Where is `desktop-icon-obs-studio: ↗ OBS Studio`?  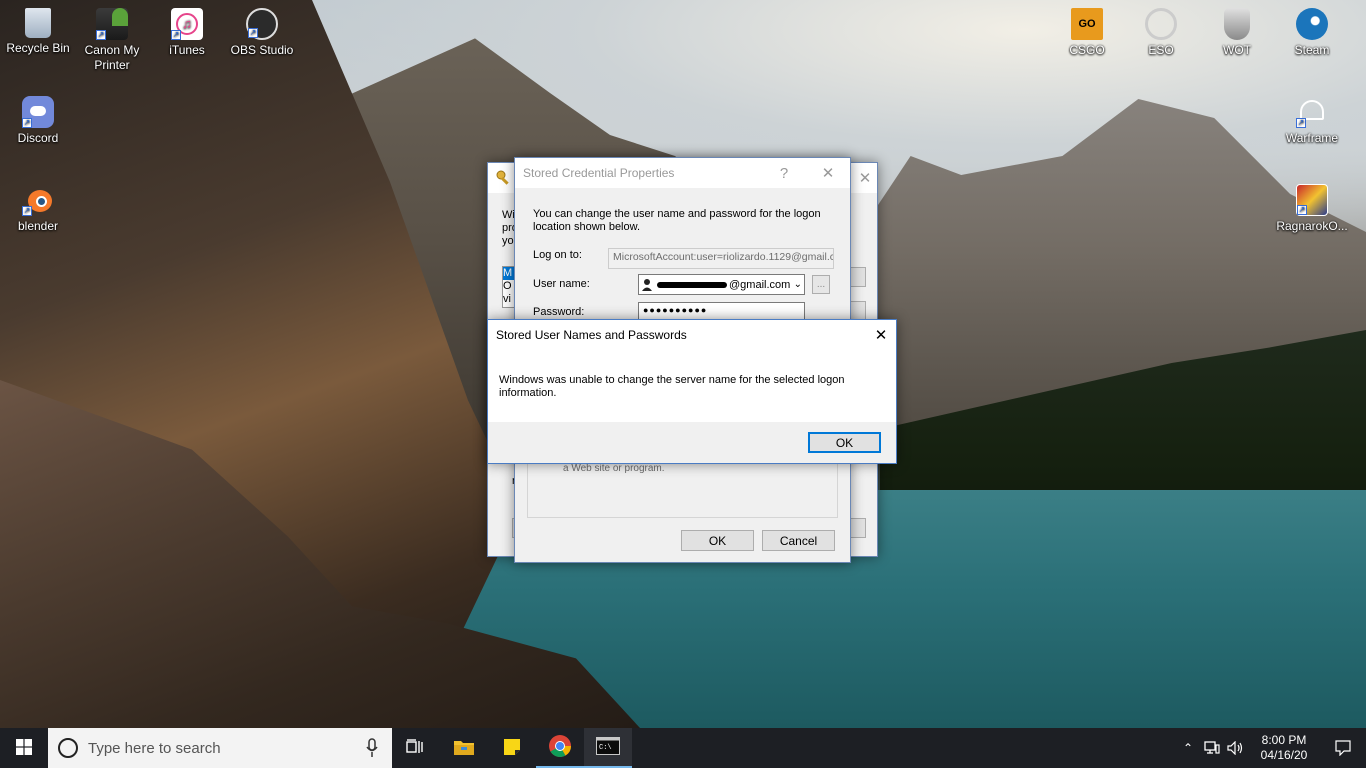
desktop-icon-obs-studio: ↗ OBS Studio is located at coordinates (262, 30).